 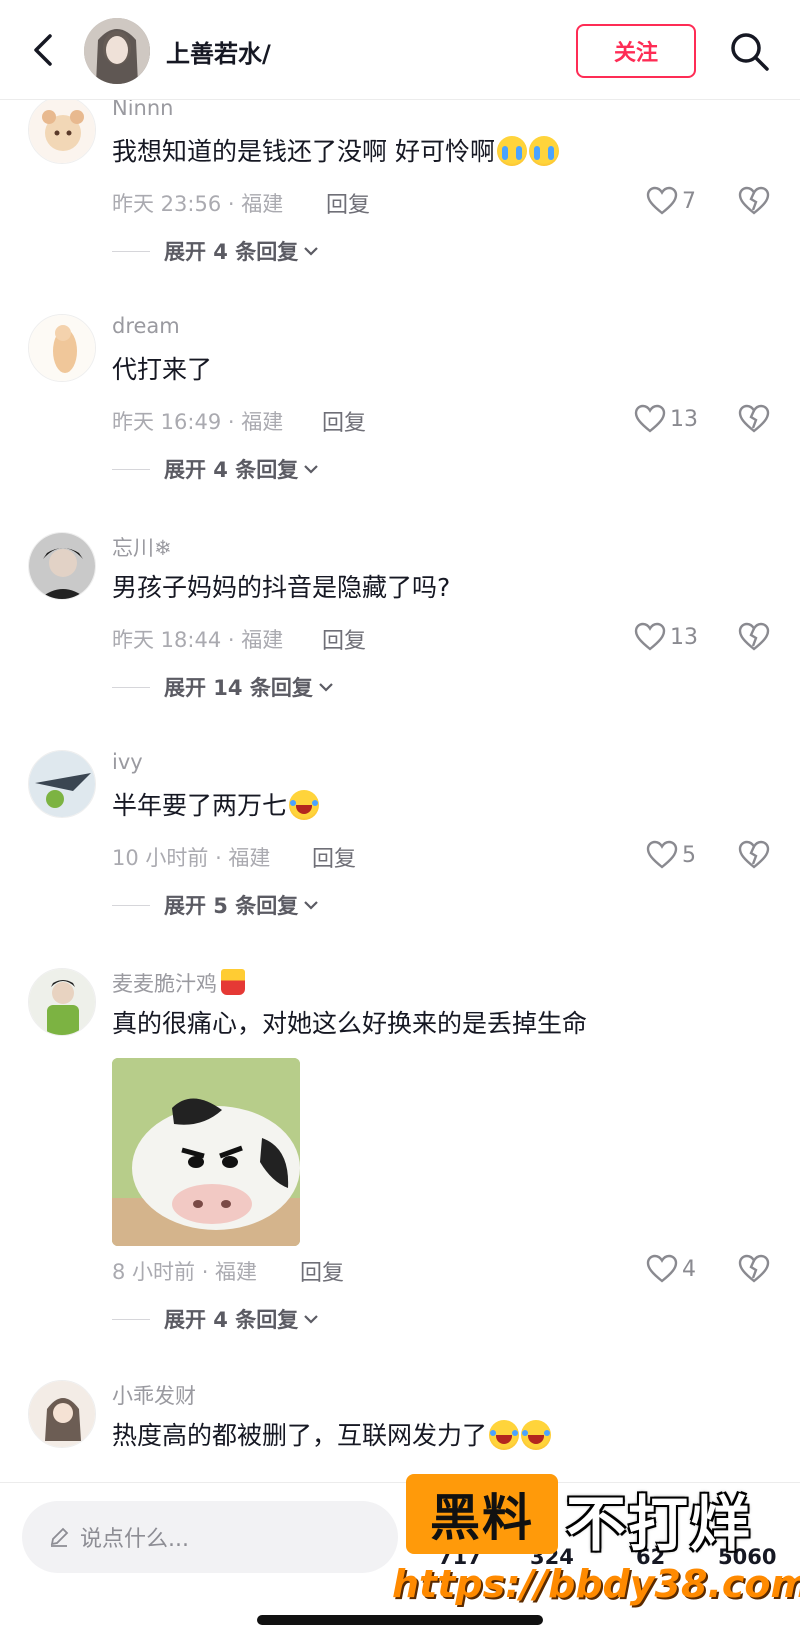 What do you see at coordinates (142, 547) in the screenshot?
I see `comment-username: 忘川❄` at bounding box center [142, 547].